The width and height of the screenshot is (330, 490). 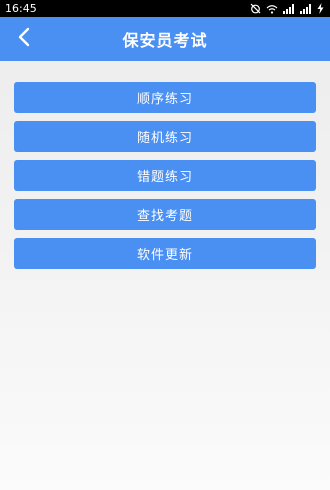 I want to click on wrong-questions-practice-button: 错题练习, so click(x=165, y=175).